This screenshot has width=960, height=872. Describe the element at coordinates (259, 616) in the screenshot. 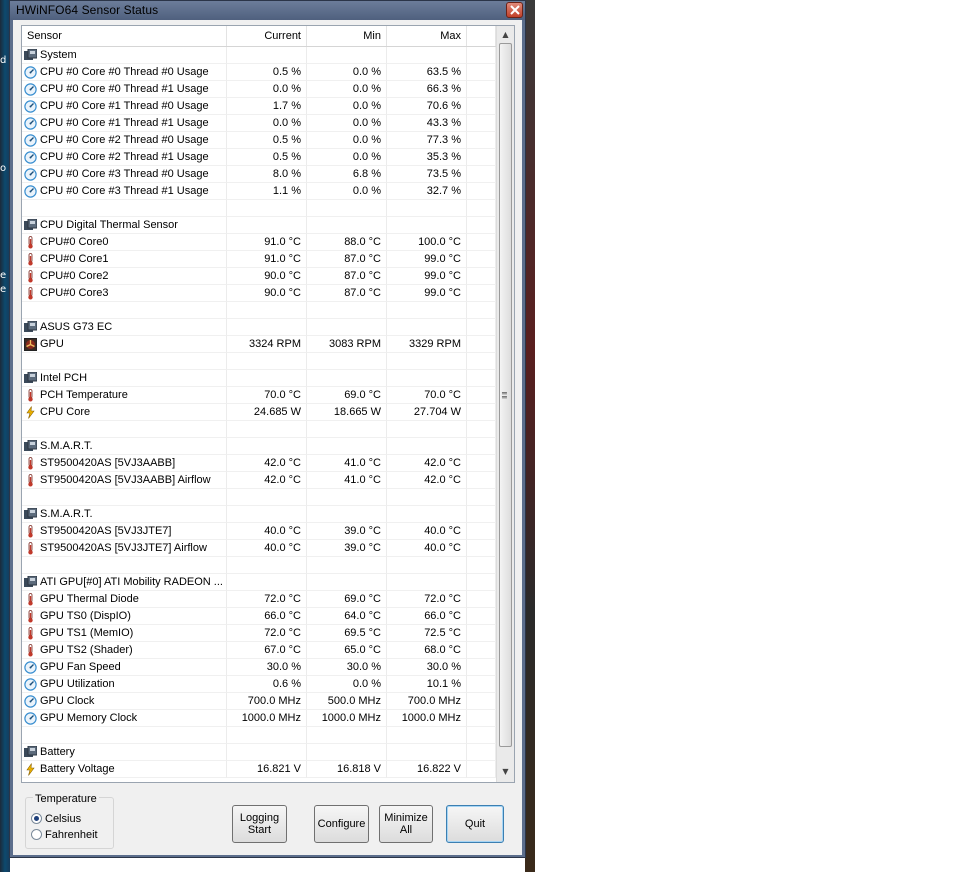

I see `sensor-row: GPU TS0 (DispIO) 66.0 °C 64.0 °C 66.0 °C` at that location.